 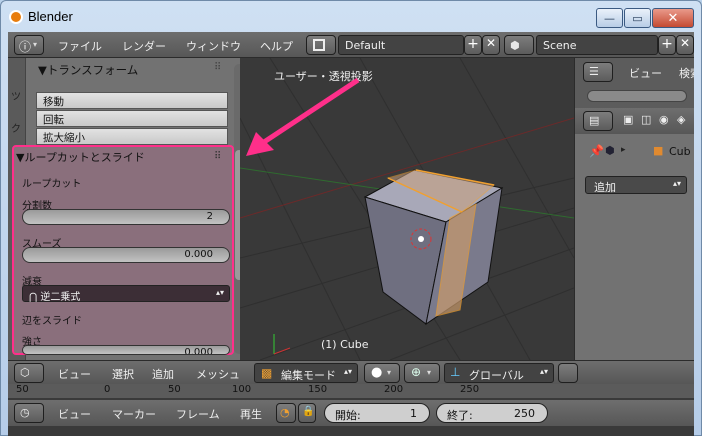 What do you see at coordinates (499, 373) in the screenshot?
I see `orientation-dropdown: ⊥ グローバル ▴▾` at bounding box center [499, 373].